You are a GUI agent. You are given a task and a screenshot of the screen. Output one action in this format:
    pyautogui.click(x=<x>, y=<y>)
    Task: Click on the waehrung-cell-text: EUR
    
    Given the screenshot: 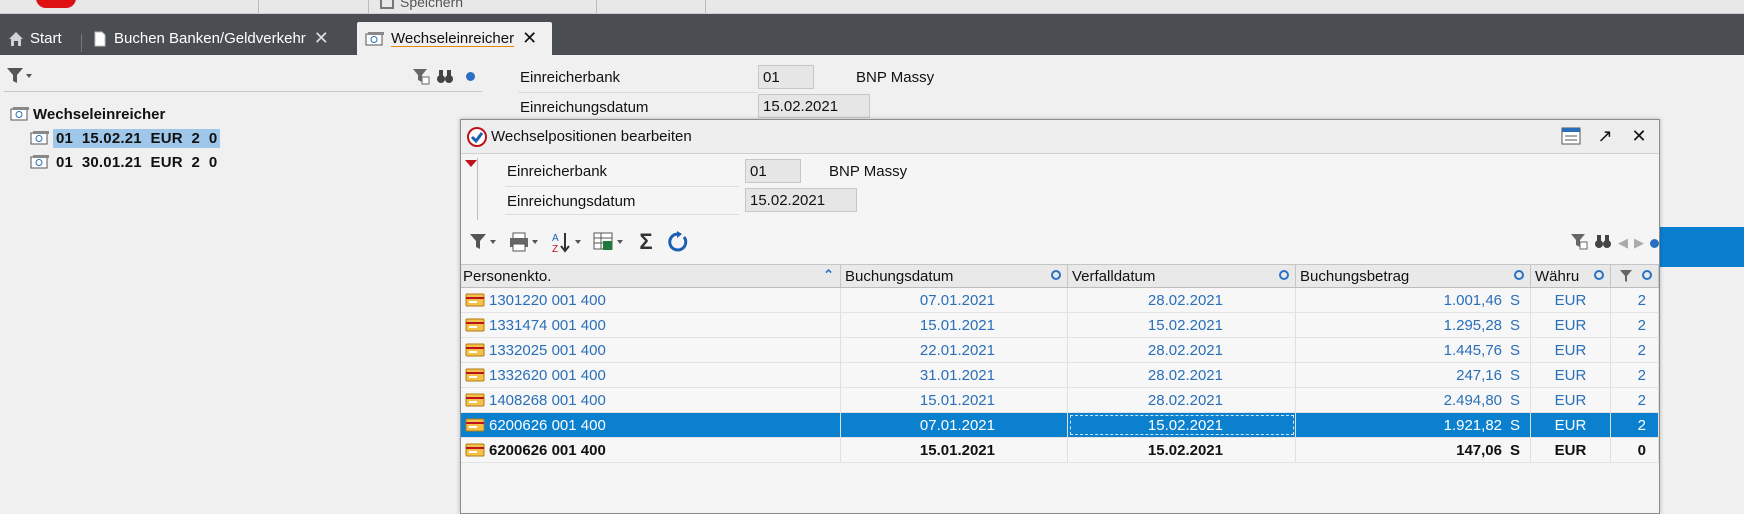 What is the action you would take?
    pyautogui.click(x=1570, y=425)
    